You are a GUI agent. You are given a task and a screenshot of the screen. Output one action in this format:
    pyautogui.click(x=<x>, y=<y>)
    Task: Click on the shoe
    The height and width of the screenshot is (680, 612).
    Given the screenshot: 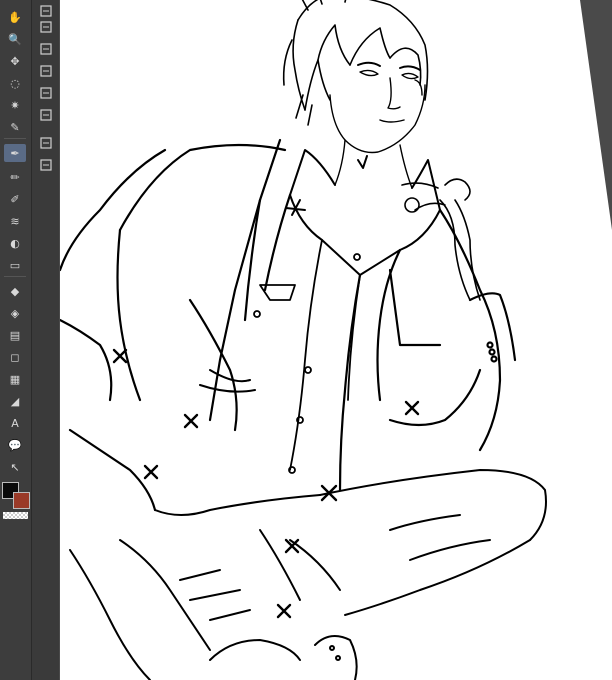 What is the action you would take?
    pyautogui.click(x=283, y=657)
    